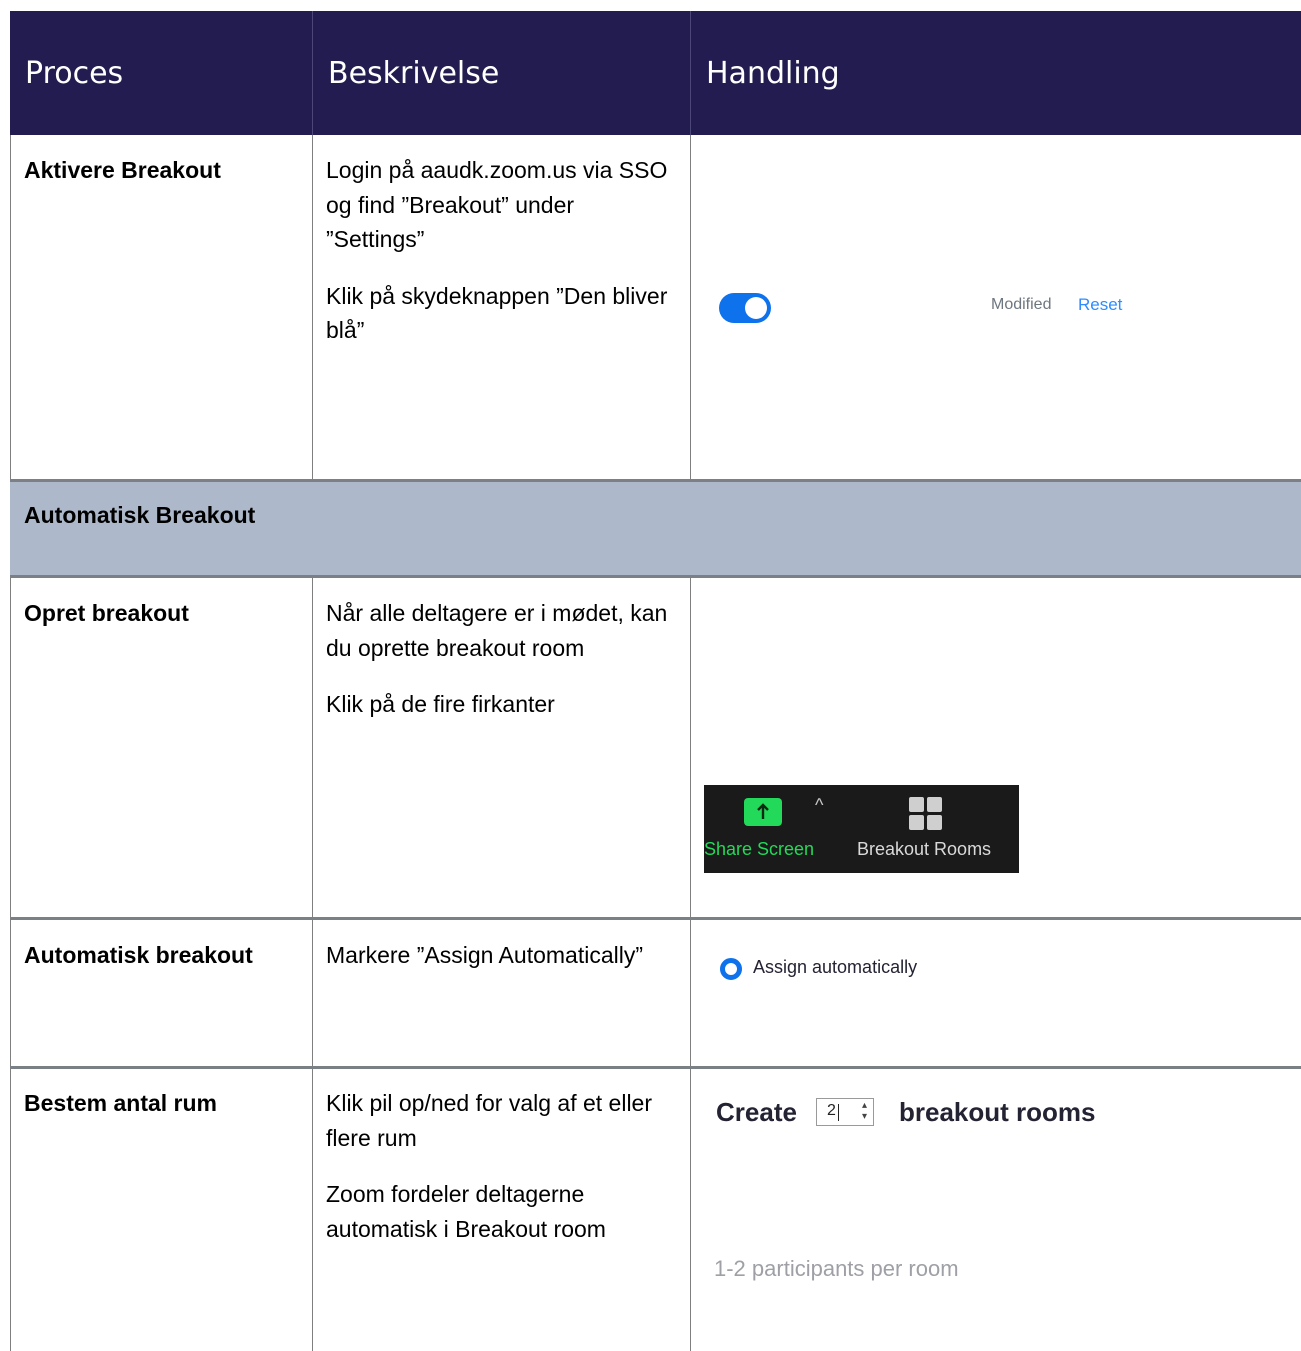 The height and width of the screenshot is (1351, 1301). Describe the element at coordinates (836, 1268) in the screenshot. I see `participants-per-room: 1-2 participants per room` at that location.